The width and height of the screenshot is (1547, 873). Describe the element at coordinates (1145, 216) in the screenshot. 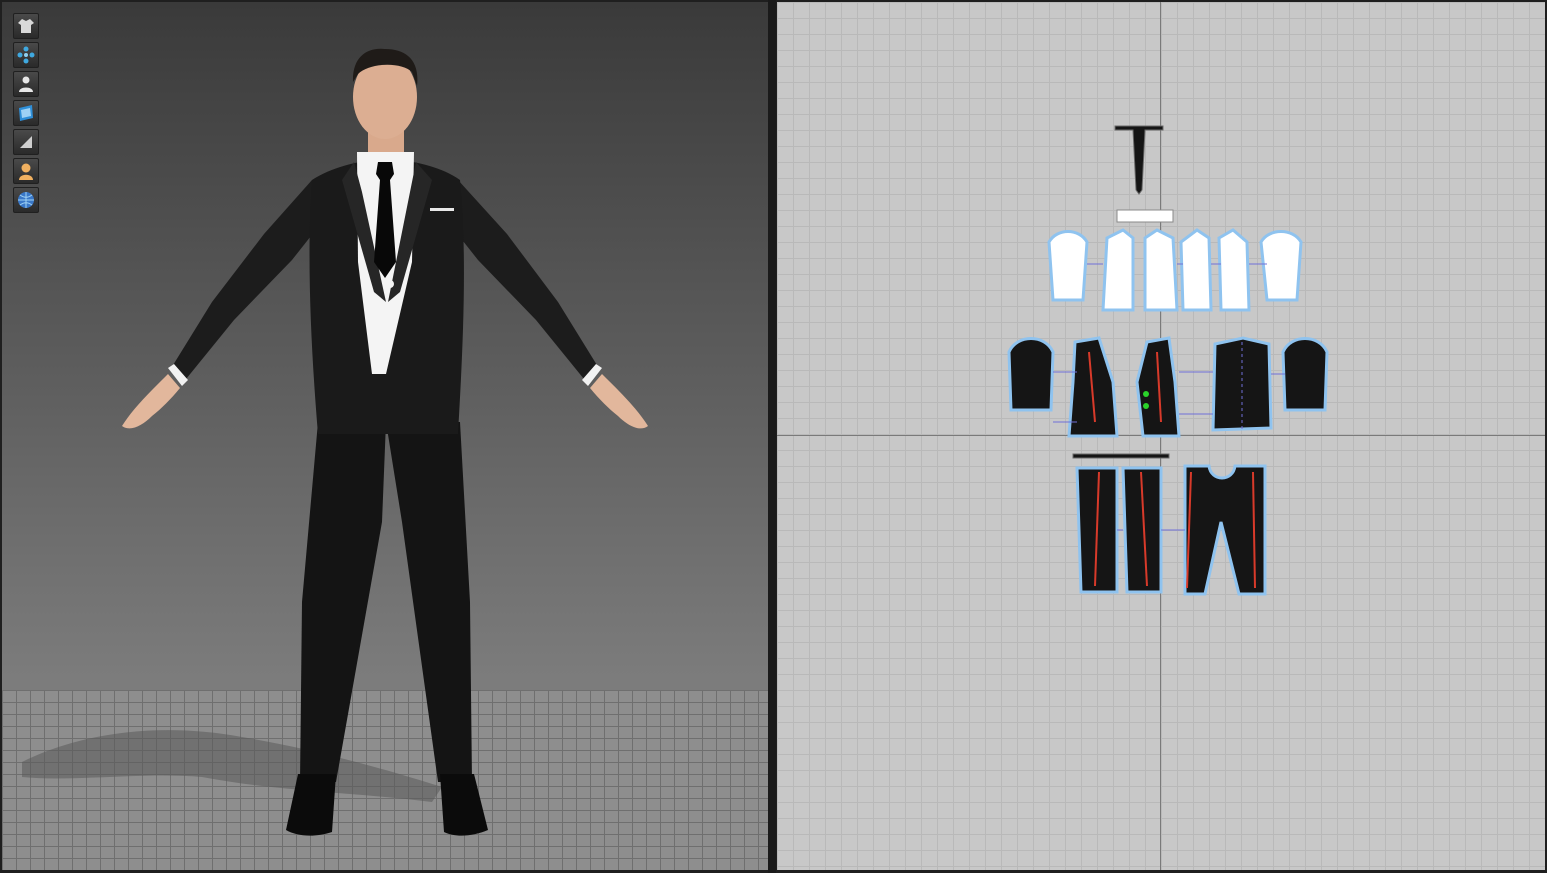

I see `pattern-collar` at that location.